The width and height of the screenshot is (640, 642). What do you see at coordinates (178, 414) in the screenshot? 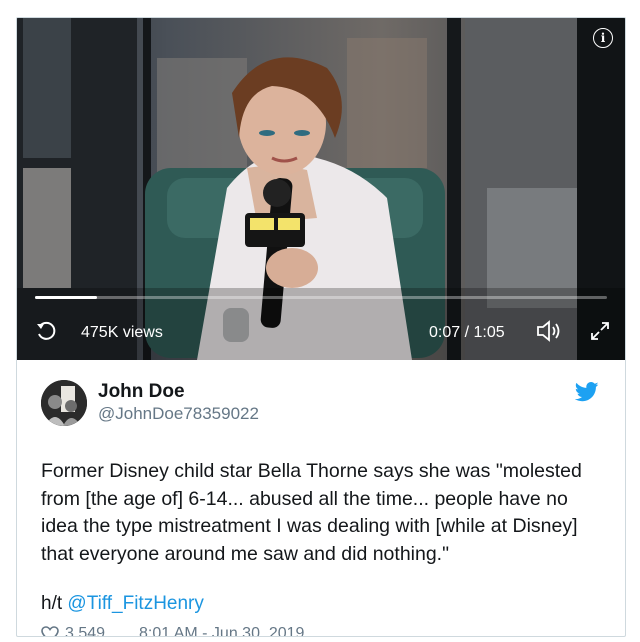
I see `author-handle: @JohnDoe78359022` at bounding box center [178, 414].